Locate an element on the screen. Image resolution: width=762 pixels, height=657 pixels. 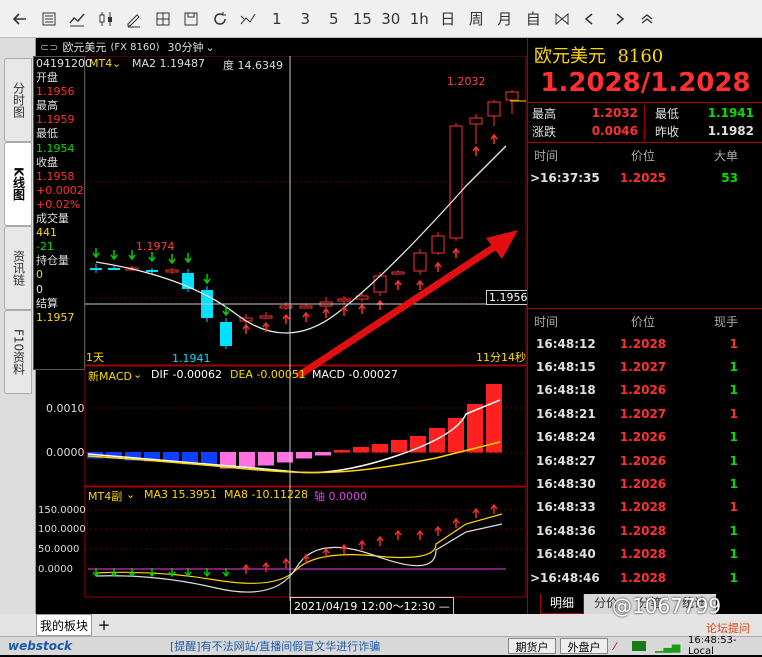
tick-row: >16:48:46 1.2028 1 is located at coordinates (645, 577).